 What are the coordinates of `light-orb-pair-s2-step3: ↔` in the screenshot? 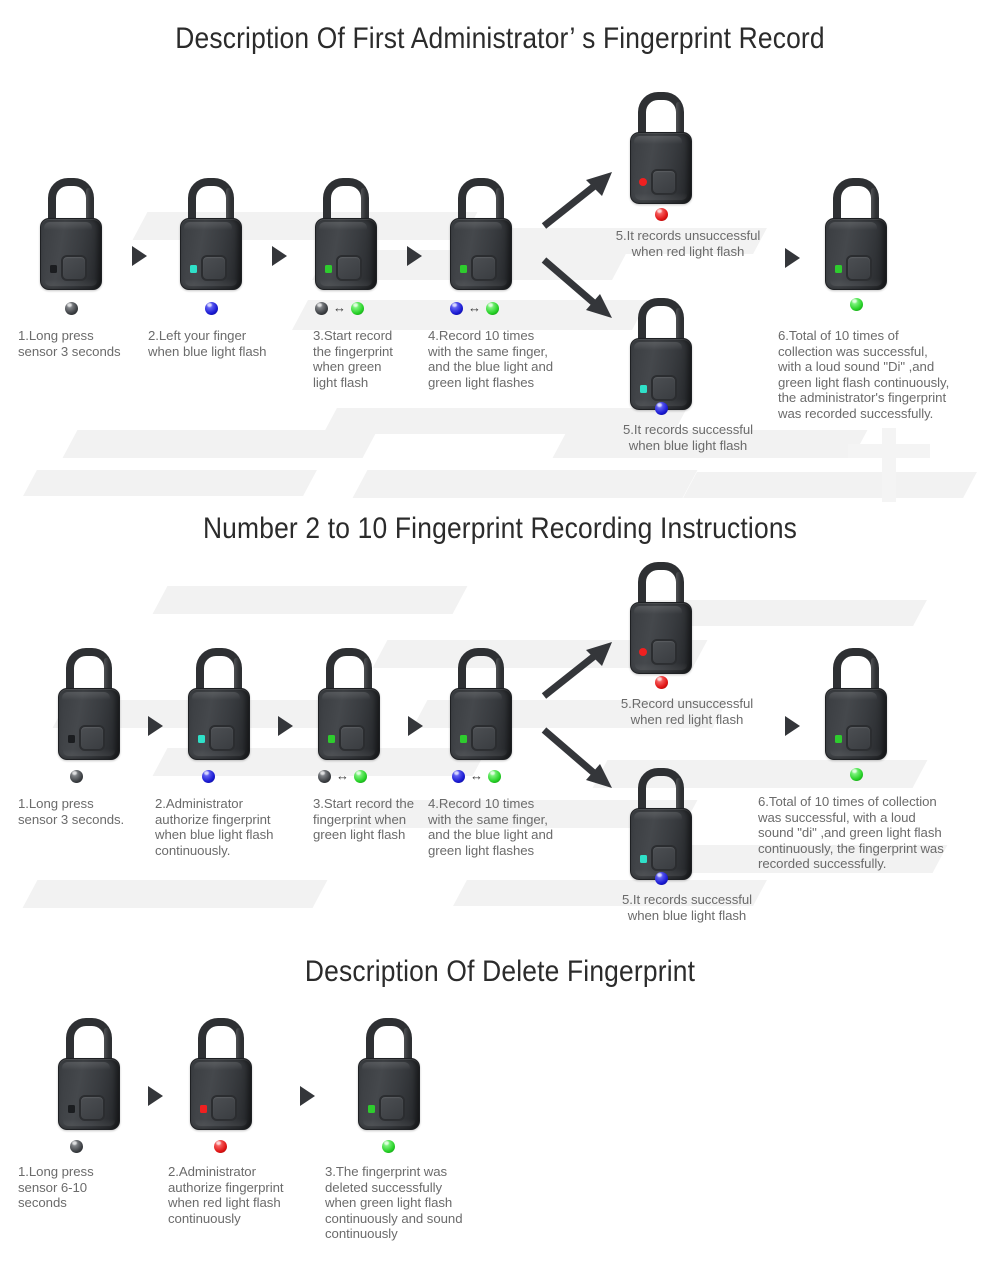 It's located at (342, 775).